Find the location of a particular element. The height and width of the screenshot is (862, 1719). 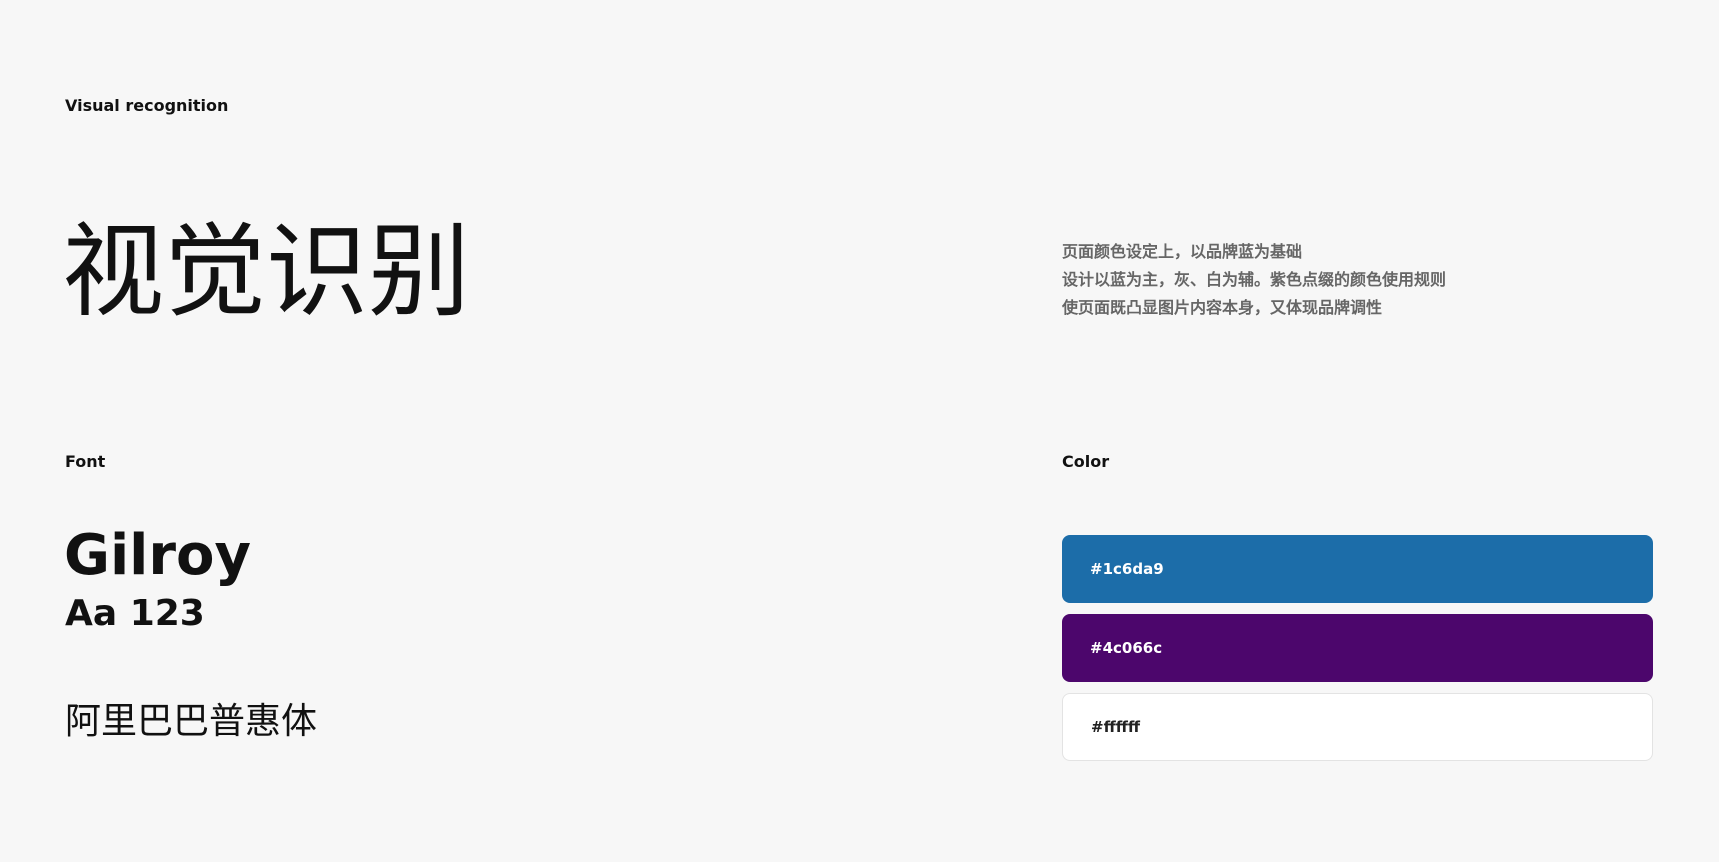

page-title: 视觉识别 is located at coordinates (266, 272).